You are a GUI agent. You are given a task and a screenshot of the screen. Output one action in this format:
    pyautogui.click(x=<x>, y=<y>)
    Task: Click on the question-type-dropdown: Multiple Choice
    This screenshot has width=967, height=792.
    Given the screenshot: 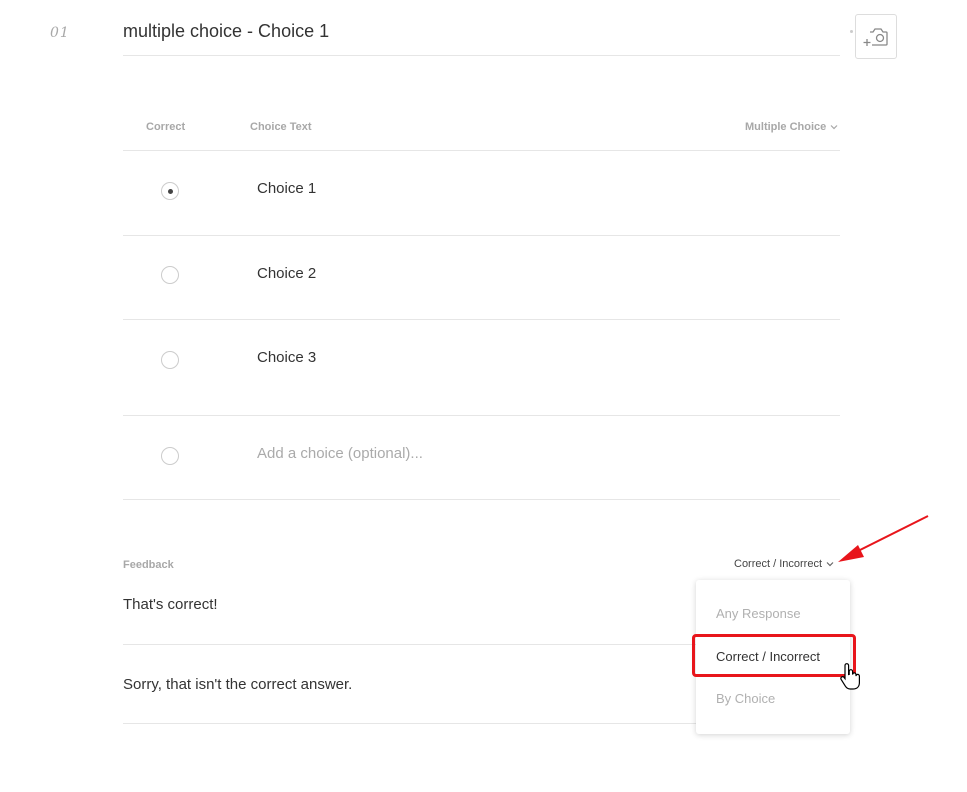 What is the action you would take?
    pyautogui.click(x=791, y=127)
    